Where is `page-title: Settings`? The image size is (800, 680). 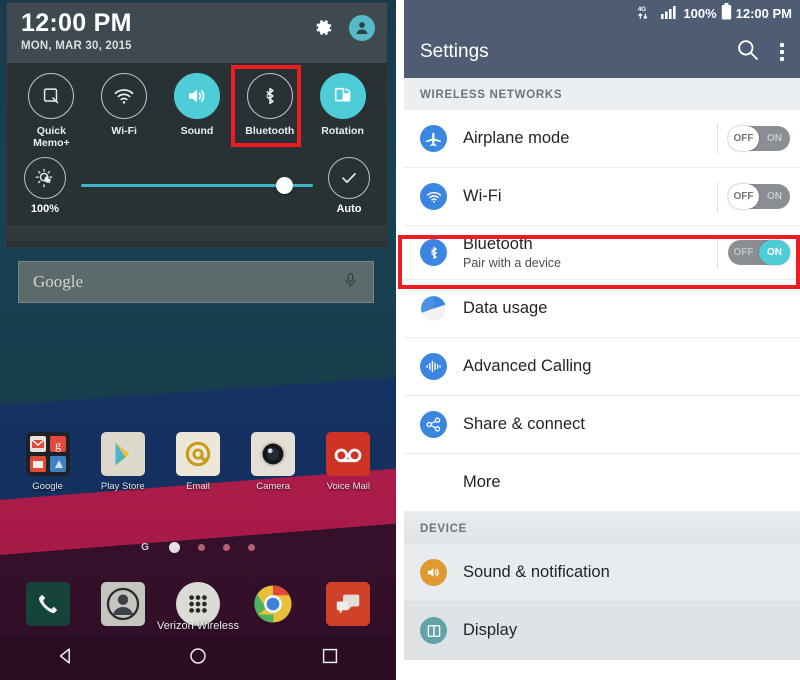
page-title: Settings is located at coordinates (454, 51).